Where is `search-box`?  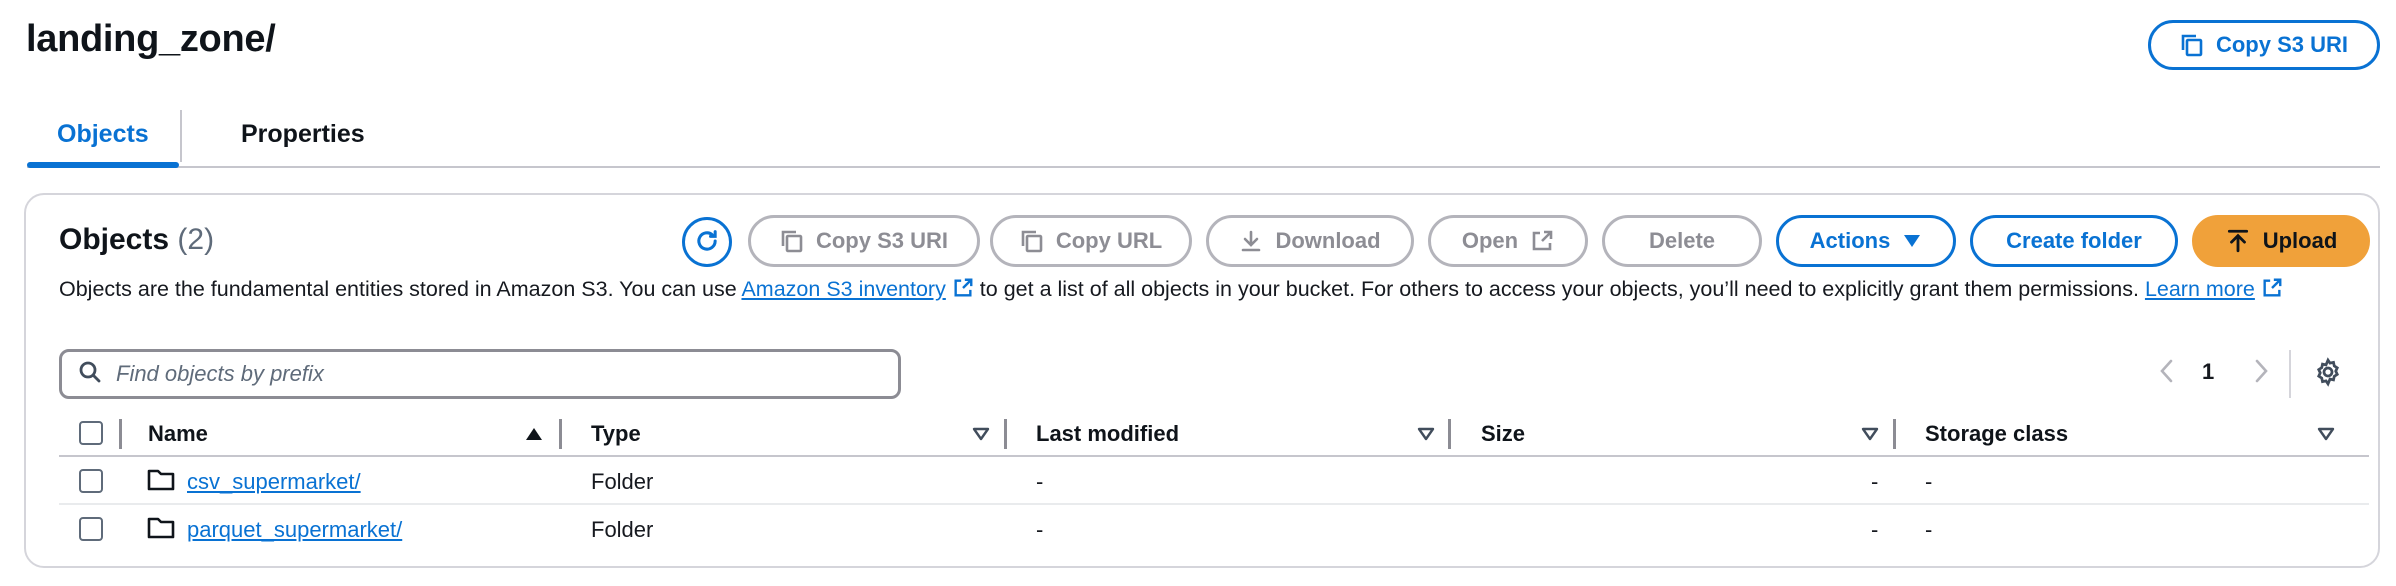 search-box is located at coordinates (480, 374).